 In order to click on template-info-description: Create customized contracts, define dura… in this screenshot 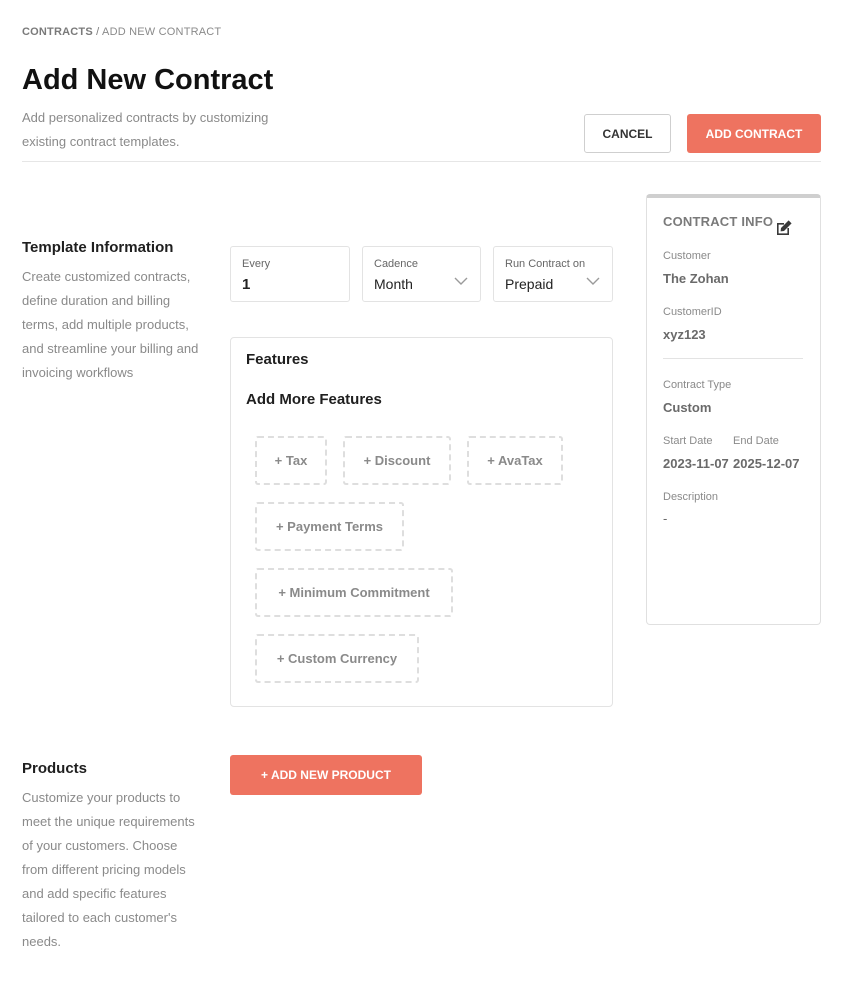, I will do `click(110, 324)`.